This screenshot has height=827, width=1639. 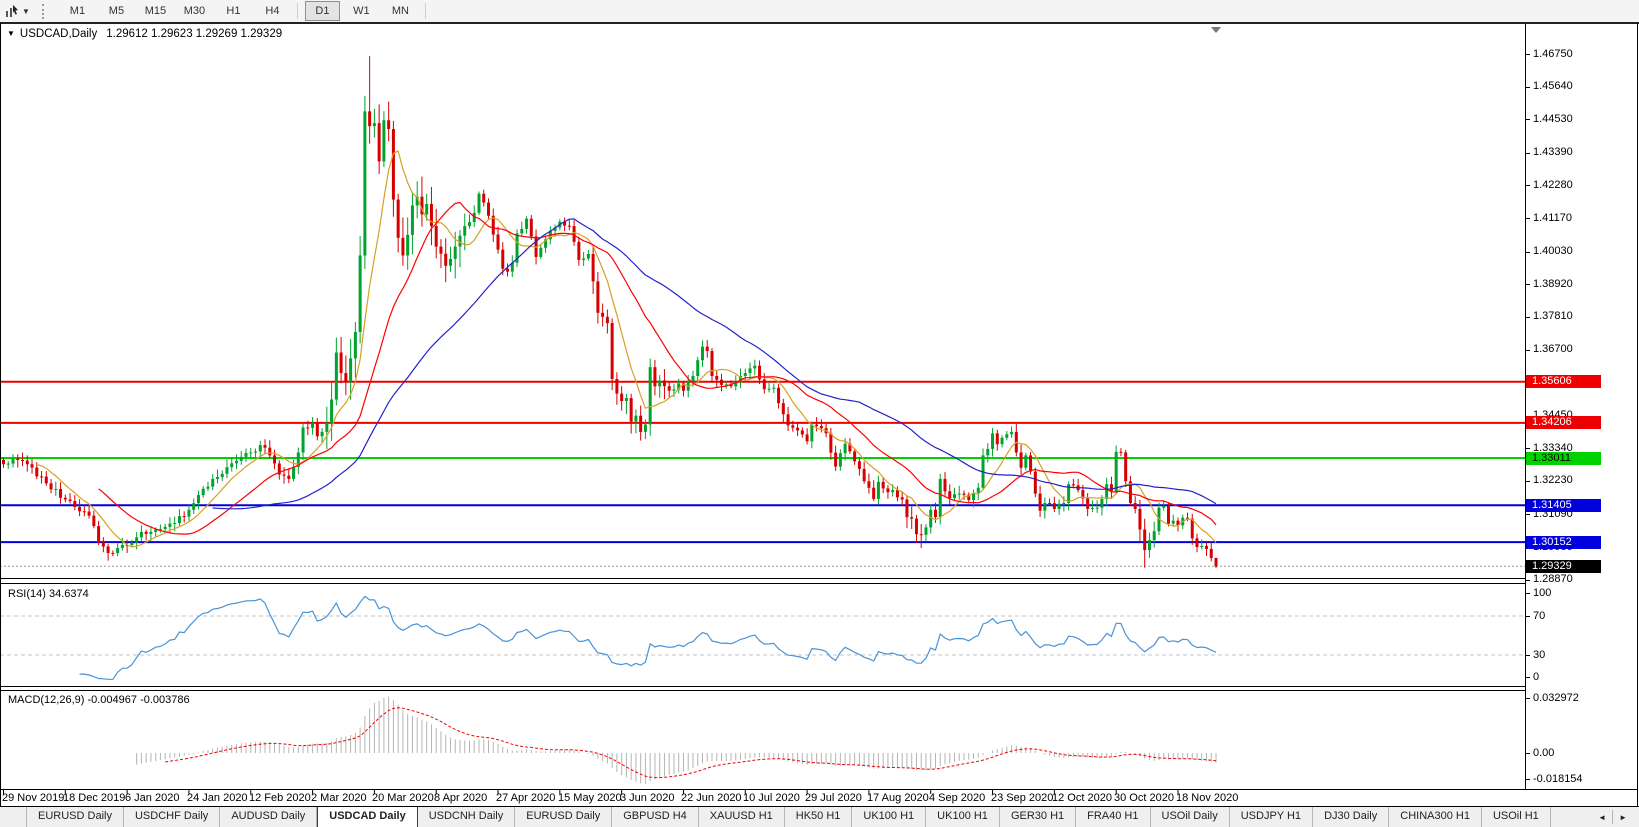 I want to click on tab-dj30-daily: DJ30 Daily, so click(x=1351, y=817).